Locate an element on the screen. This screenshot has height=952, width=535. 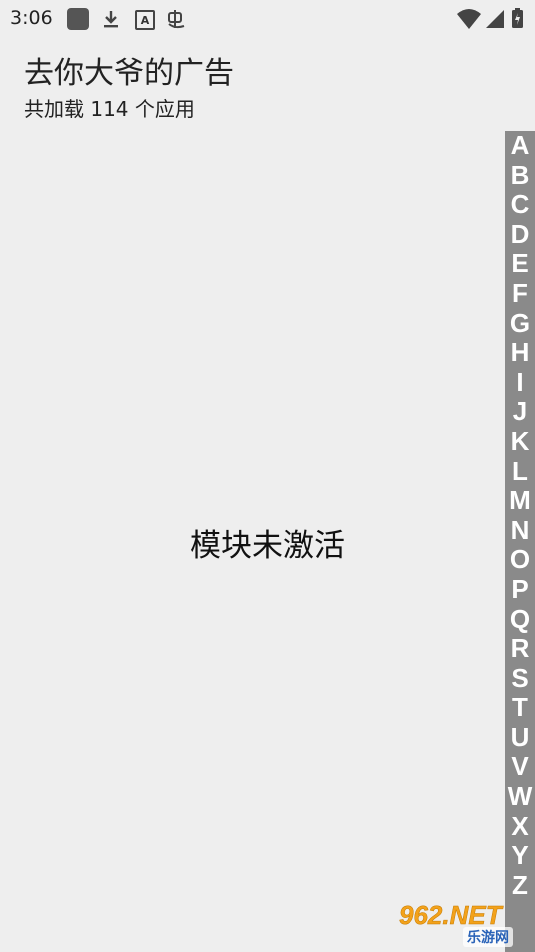
alphabet-index-letter: P is located at coordinates (520, 589).